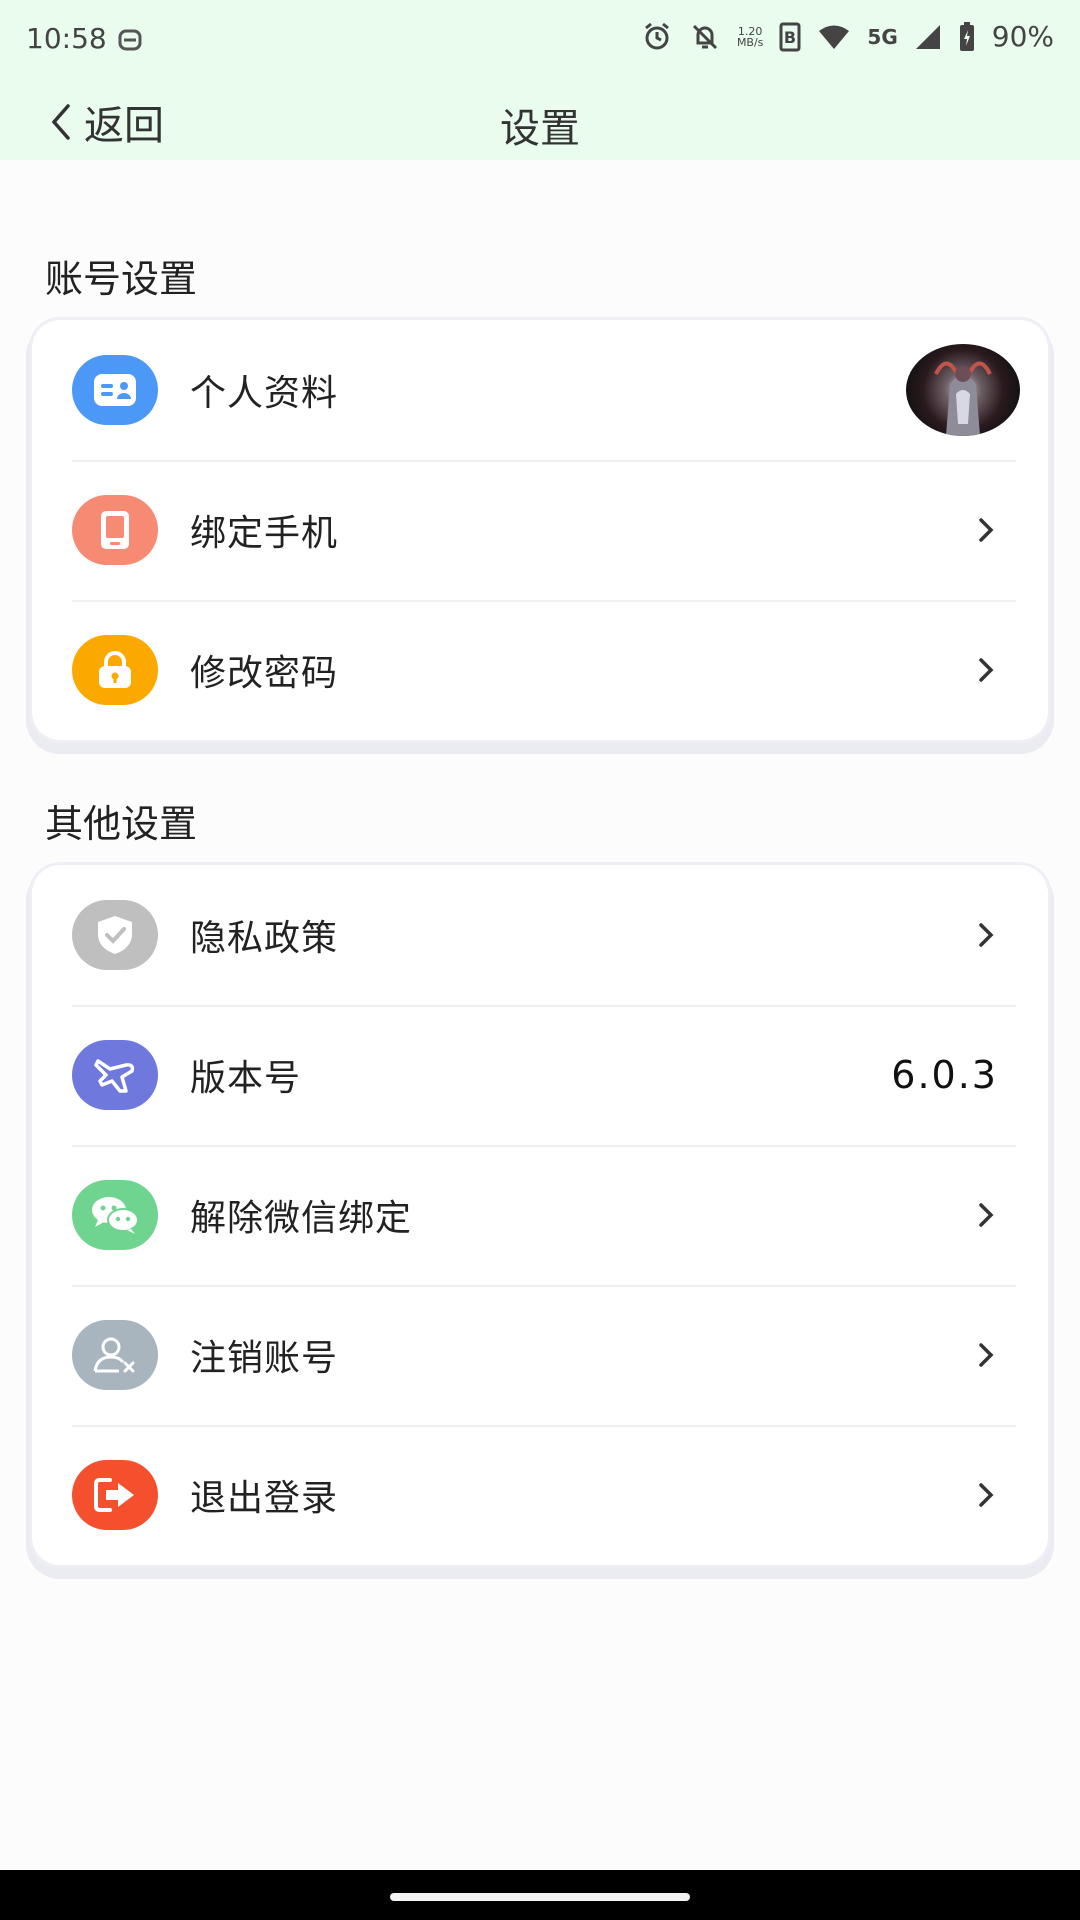  Describe the element at coordinates (540, 120) in the screenshot. I see `nav-bar: 设置 返回` at that location.